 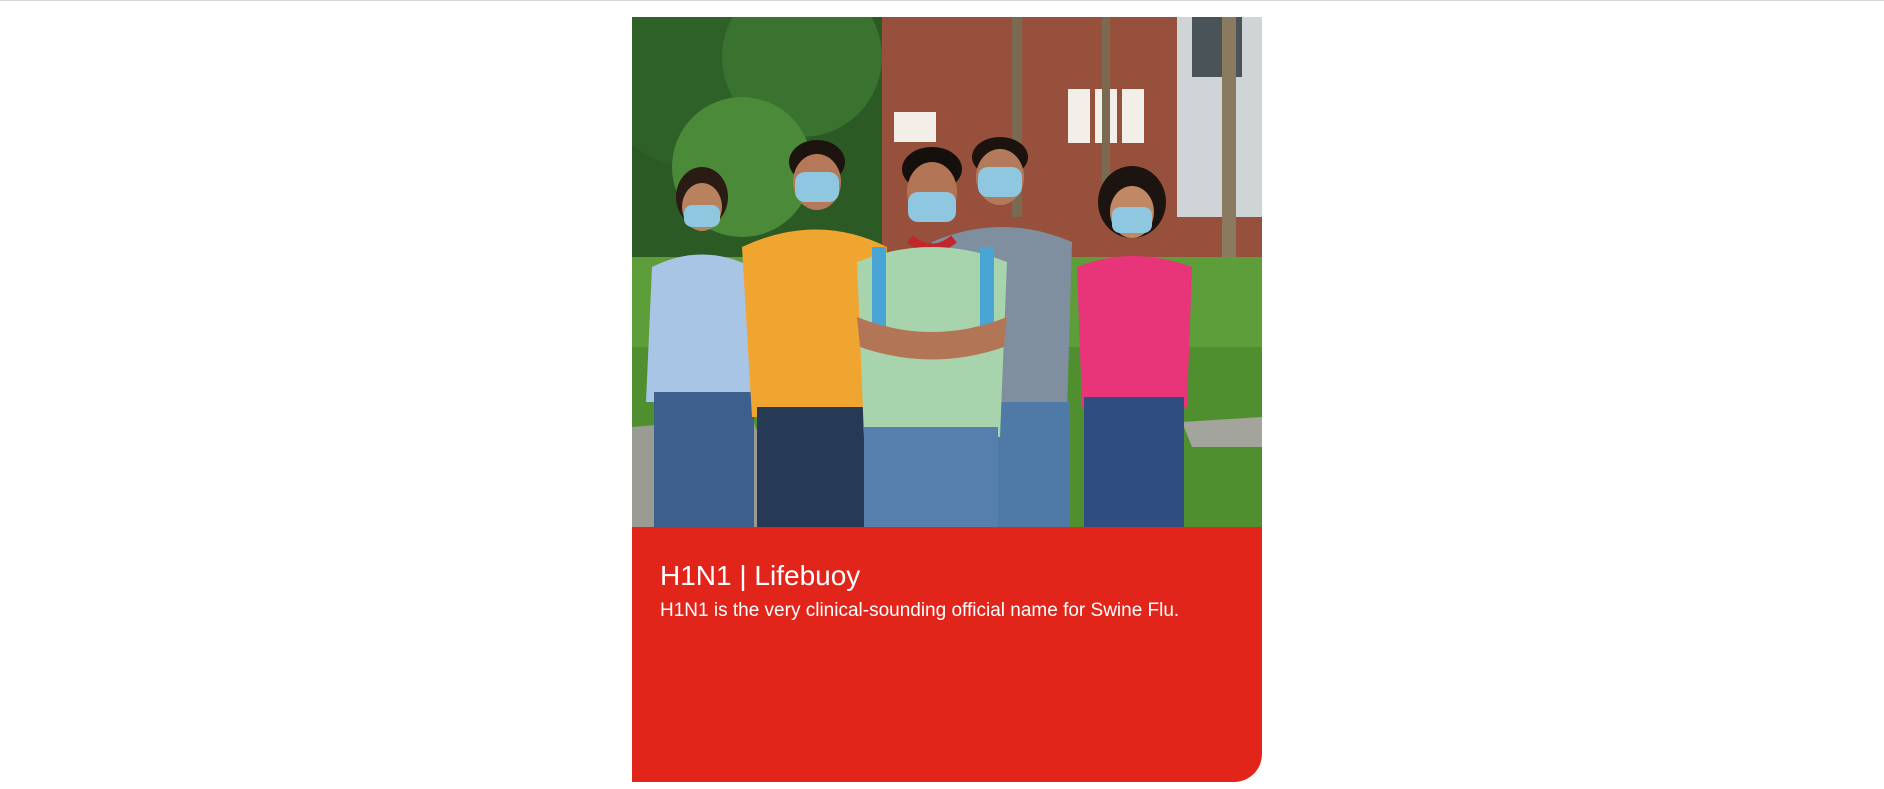 I want to click on top-divider, so click(x=942, y=0).